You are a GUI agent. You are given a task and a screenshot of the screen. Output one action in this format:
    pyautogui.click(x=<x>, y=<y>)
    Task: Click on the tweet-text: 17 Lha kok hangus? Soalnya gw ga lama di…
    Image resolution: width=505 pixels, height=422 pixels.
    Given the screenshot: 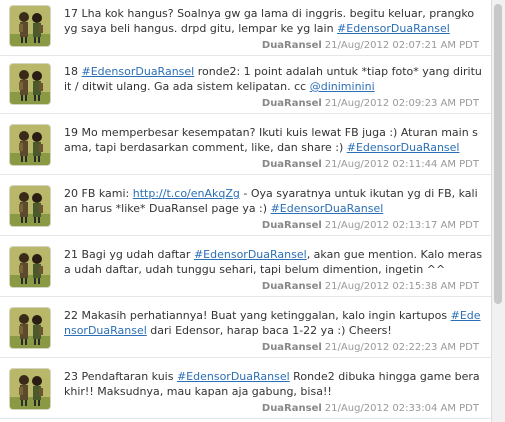 What is the action you would take?
    pyautogui.click(x=274, y=21)
    